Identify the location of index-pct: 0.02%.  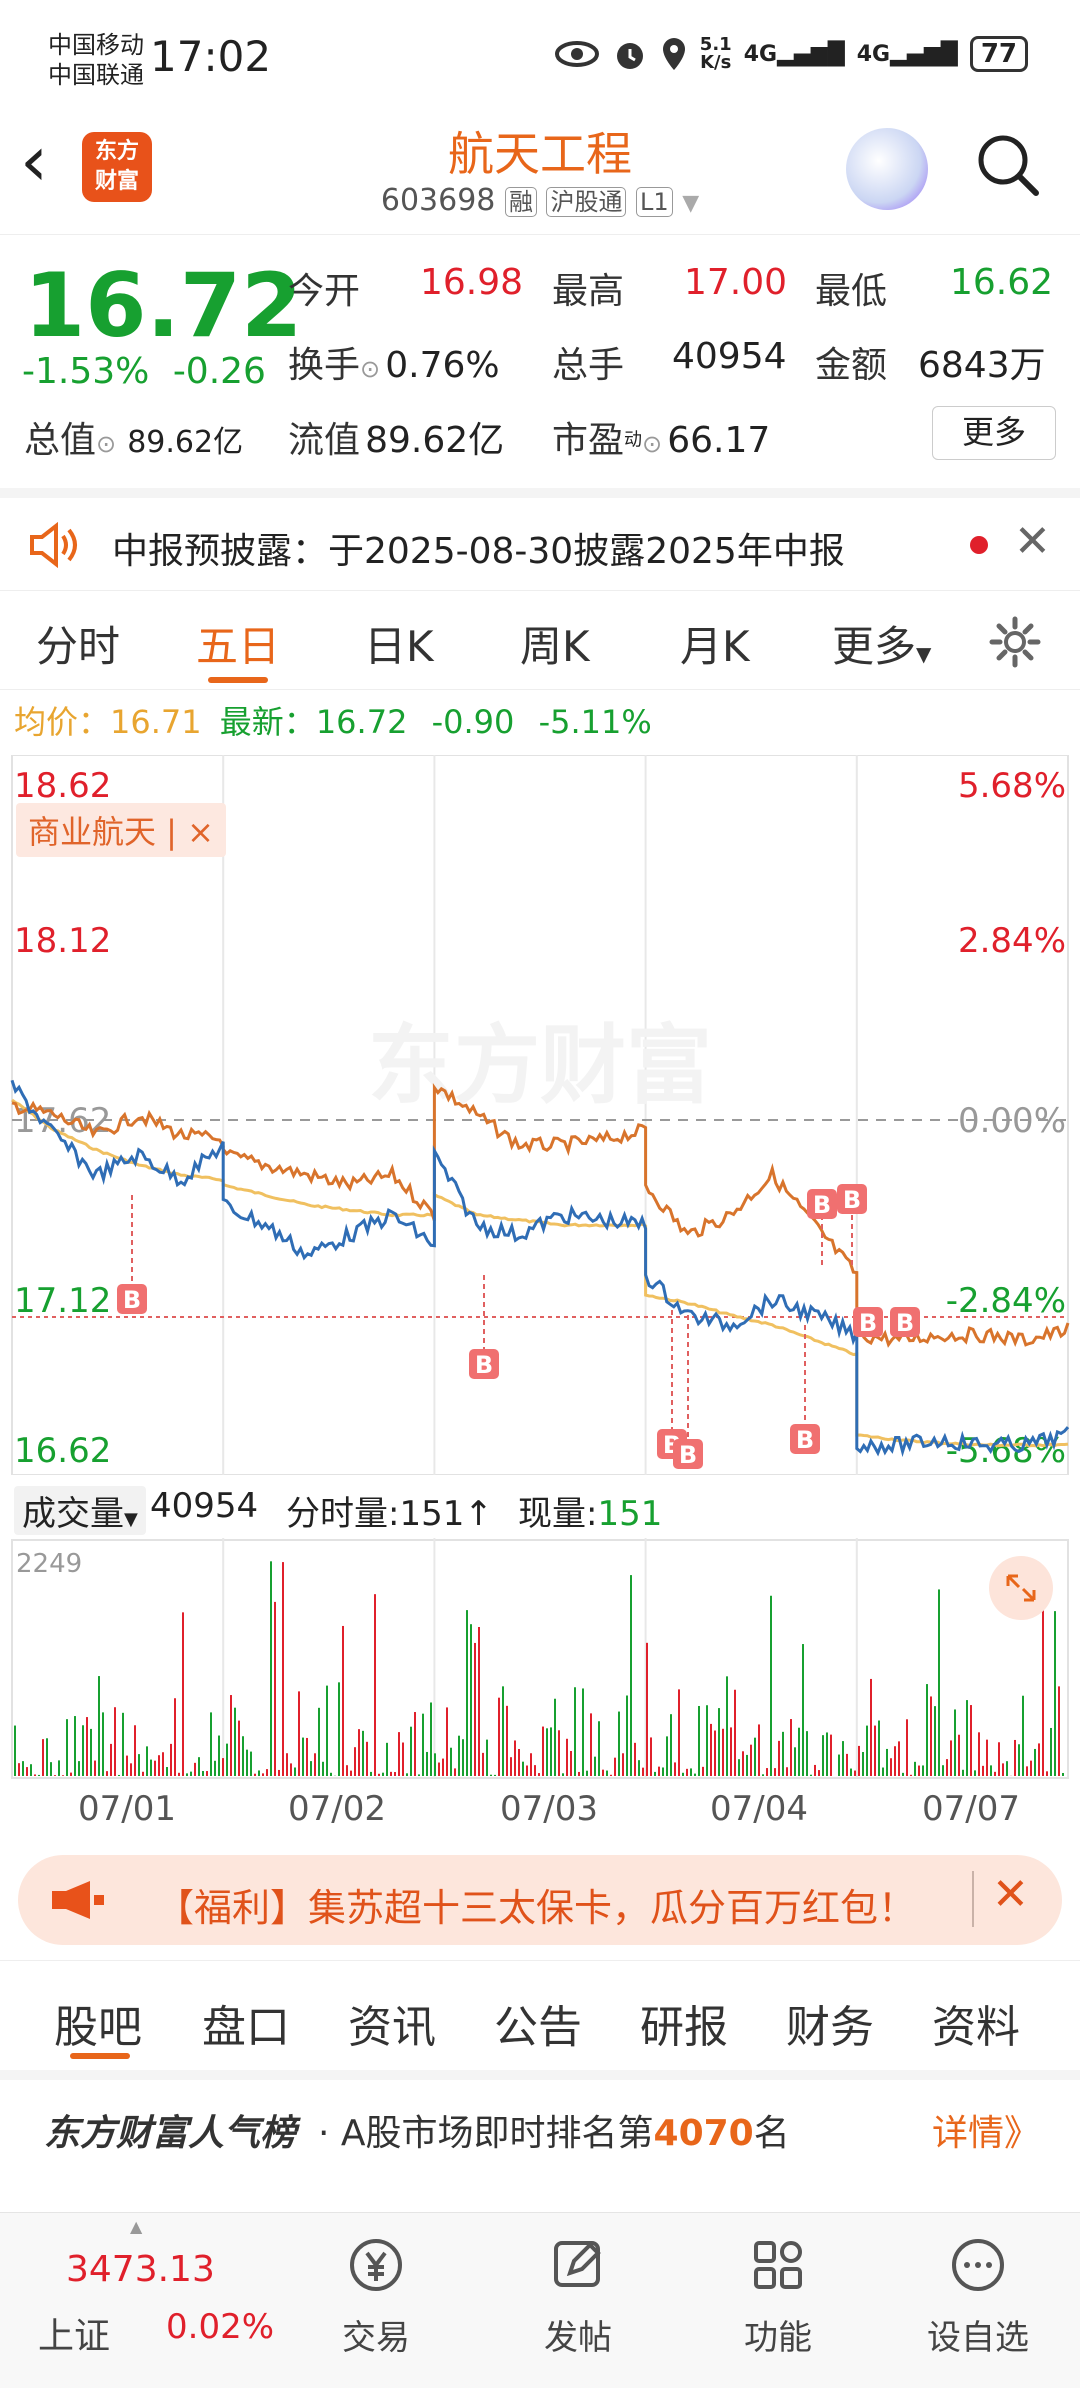
(220, 2327).